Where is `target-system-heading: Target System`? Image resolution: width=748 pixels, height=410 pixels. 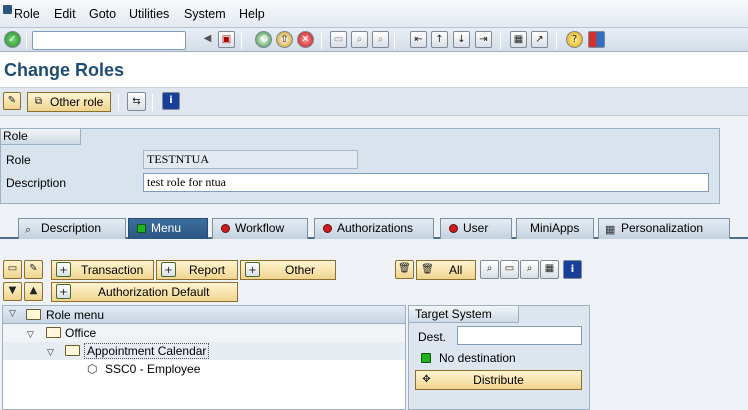
target-system-heading: Target System is located at coordinates (464, 314).